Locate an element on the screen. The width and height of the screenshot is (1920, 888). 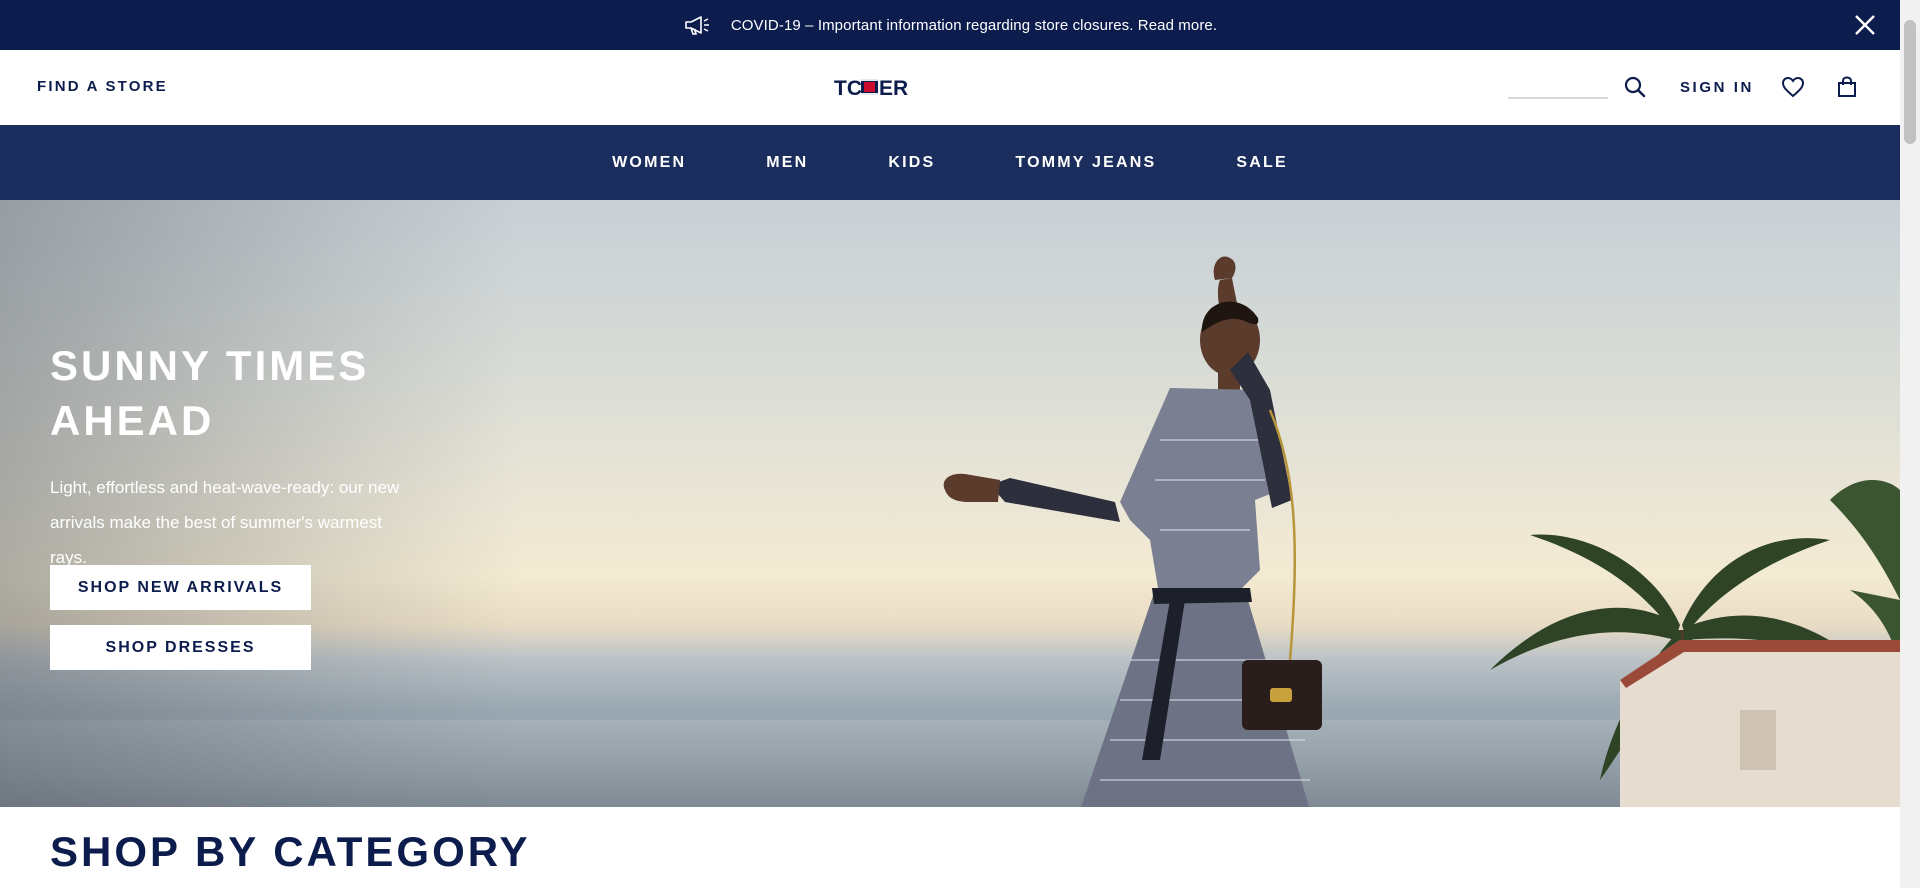
scrollbar-thumb is located at coordinates (1910, 82).